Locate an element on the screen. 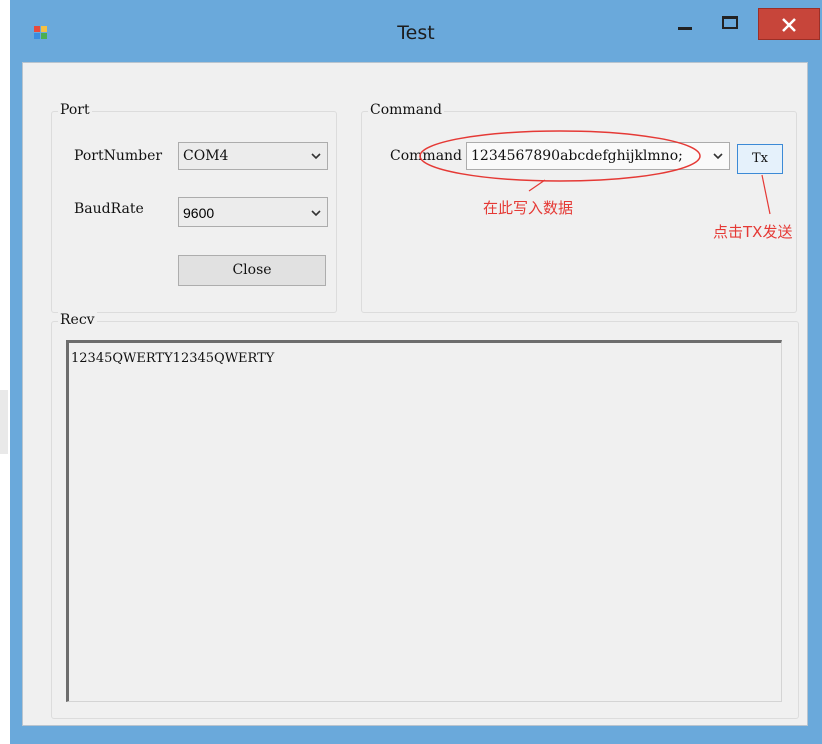 The image size is (822, 744). recv-group-legend: Recv is located at coordinates (77, 320).